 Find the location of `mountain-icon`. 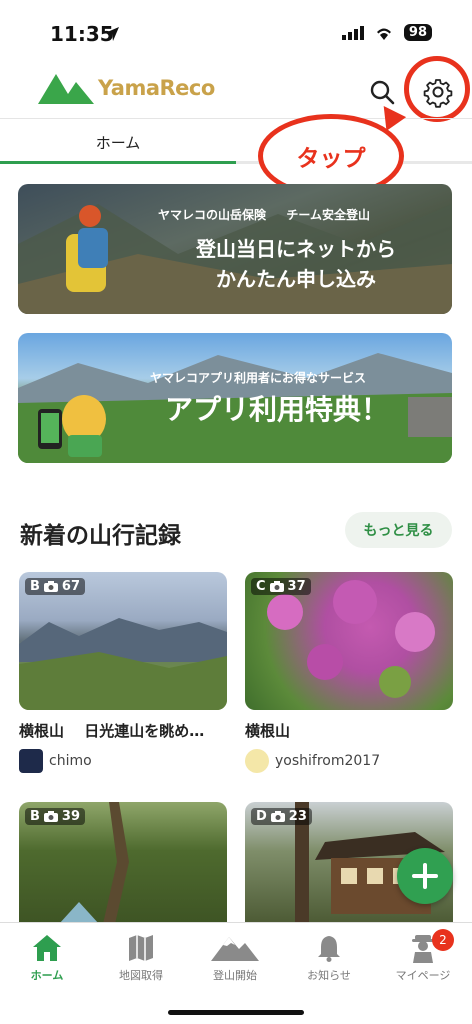

mountain-icon is located at coordinates (235, 949).